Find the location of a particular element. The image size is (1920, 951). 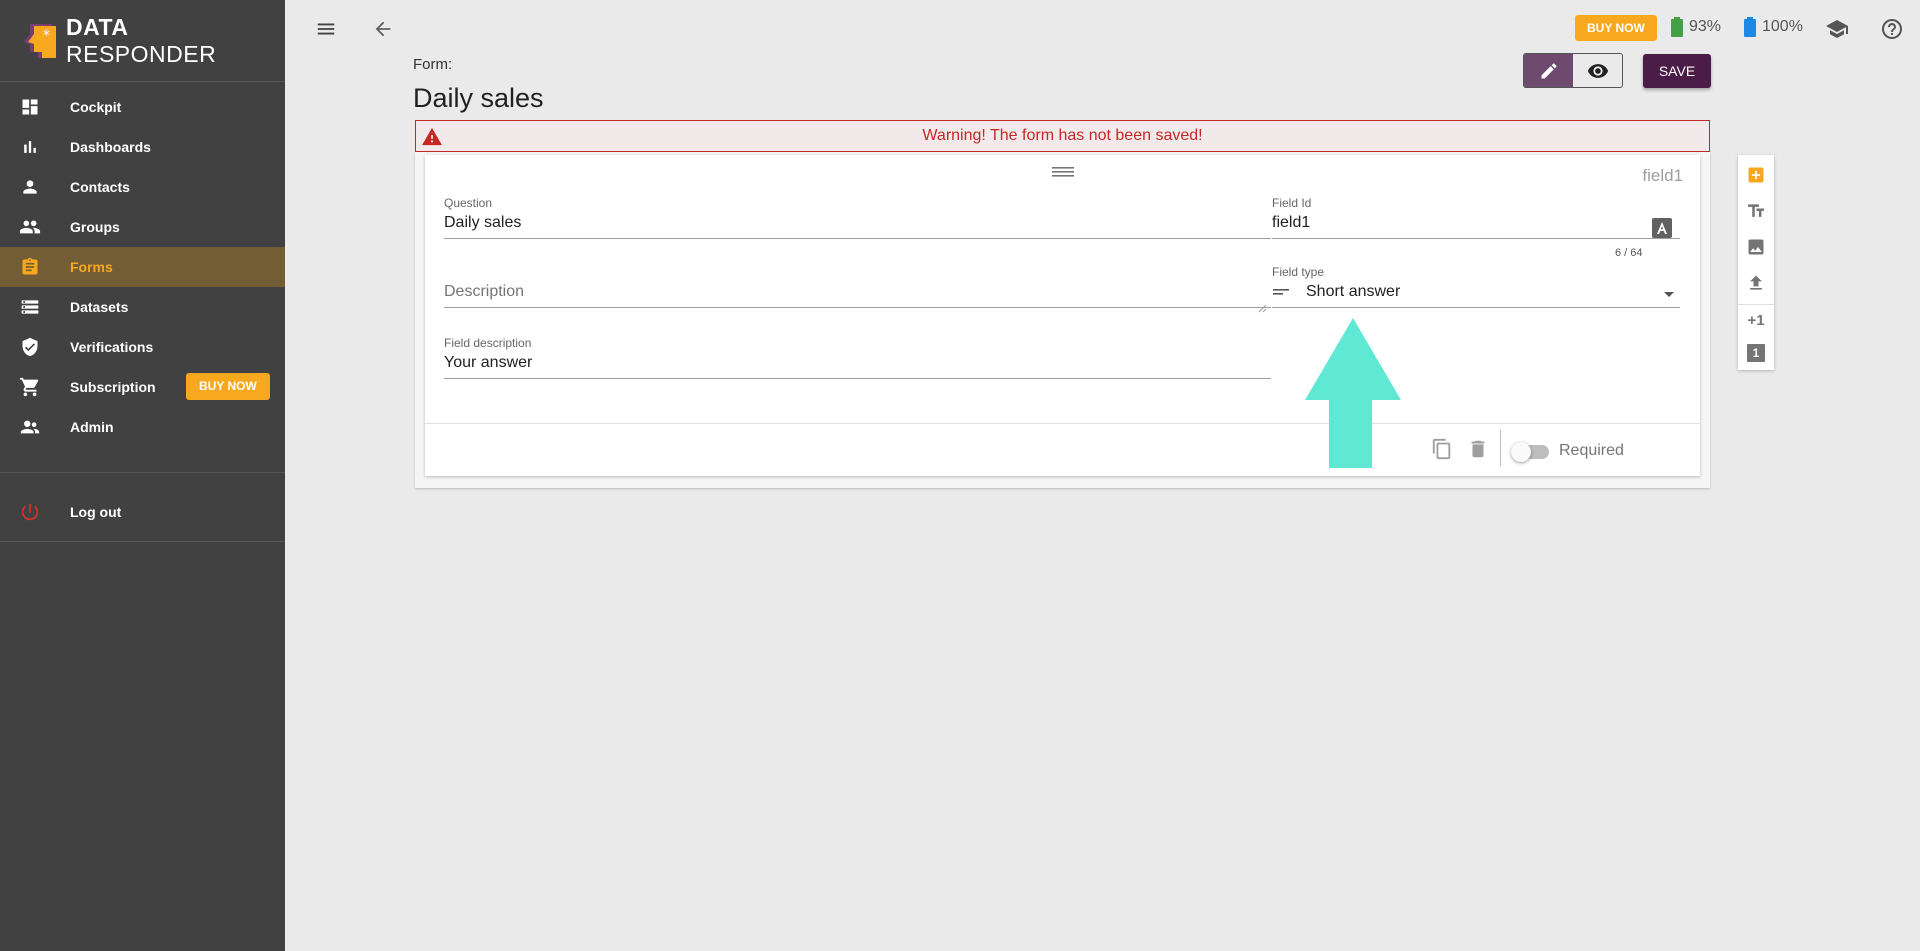

arrow-back-icon is located at coordinates (383, 29).